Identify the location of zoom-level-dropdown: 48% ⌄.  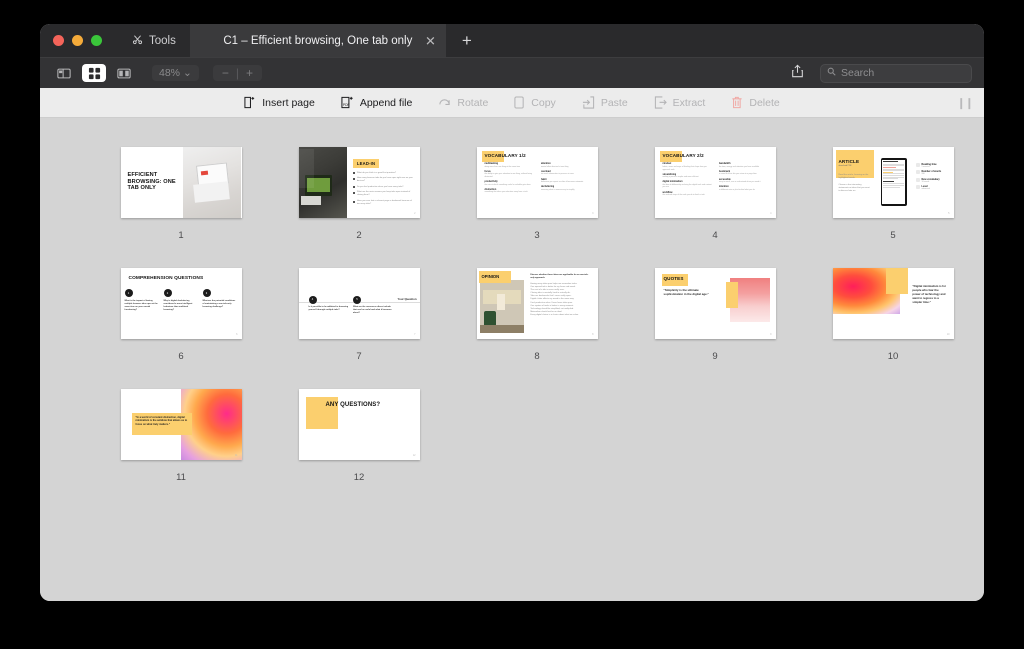
(175, 73).